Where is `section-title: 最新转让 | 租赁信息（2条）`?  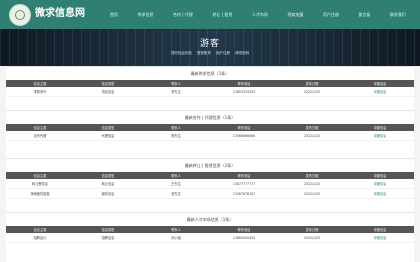
section-title: 最新转让 | 租赁信息（2条） is located at coordinates (210, 165).